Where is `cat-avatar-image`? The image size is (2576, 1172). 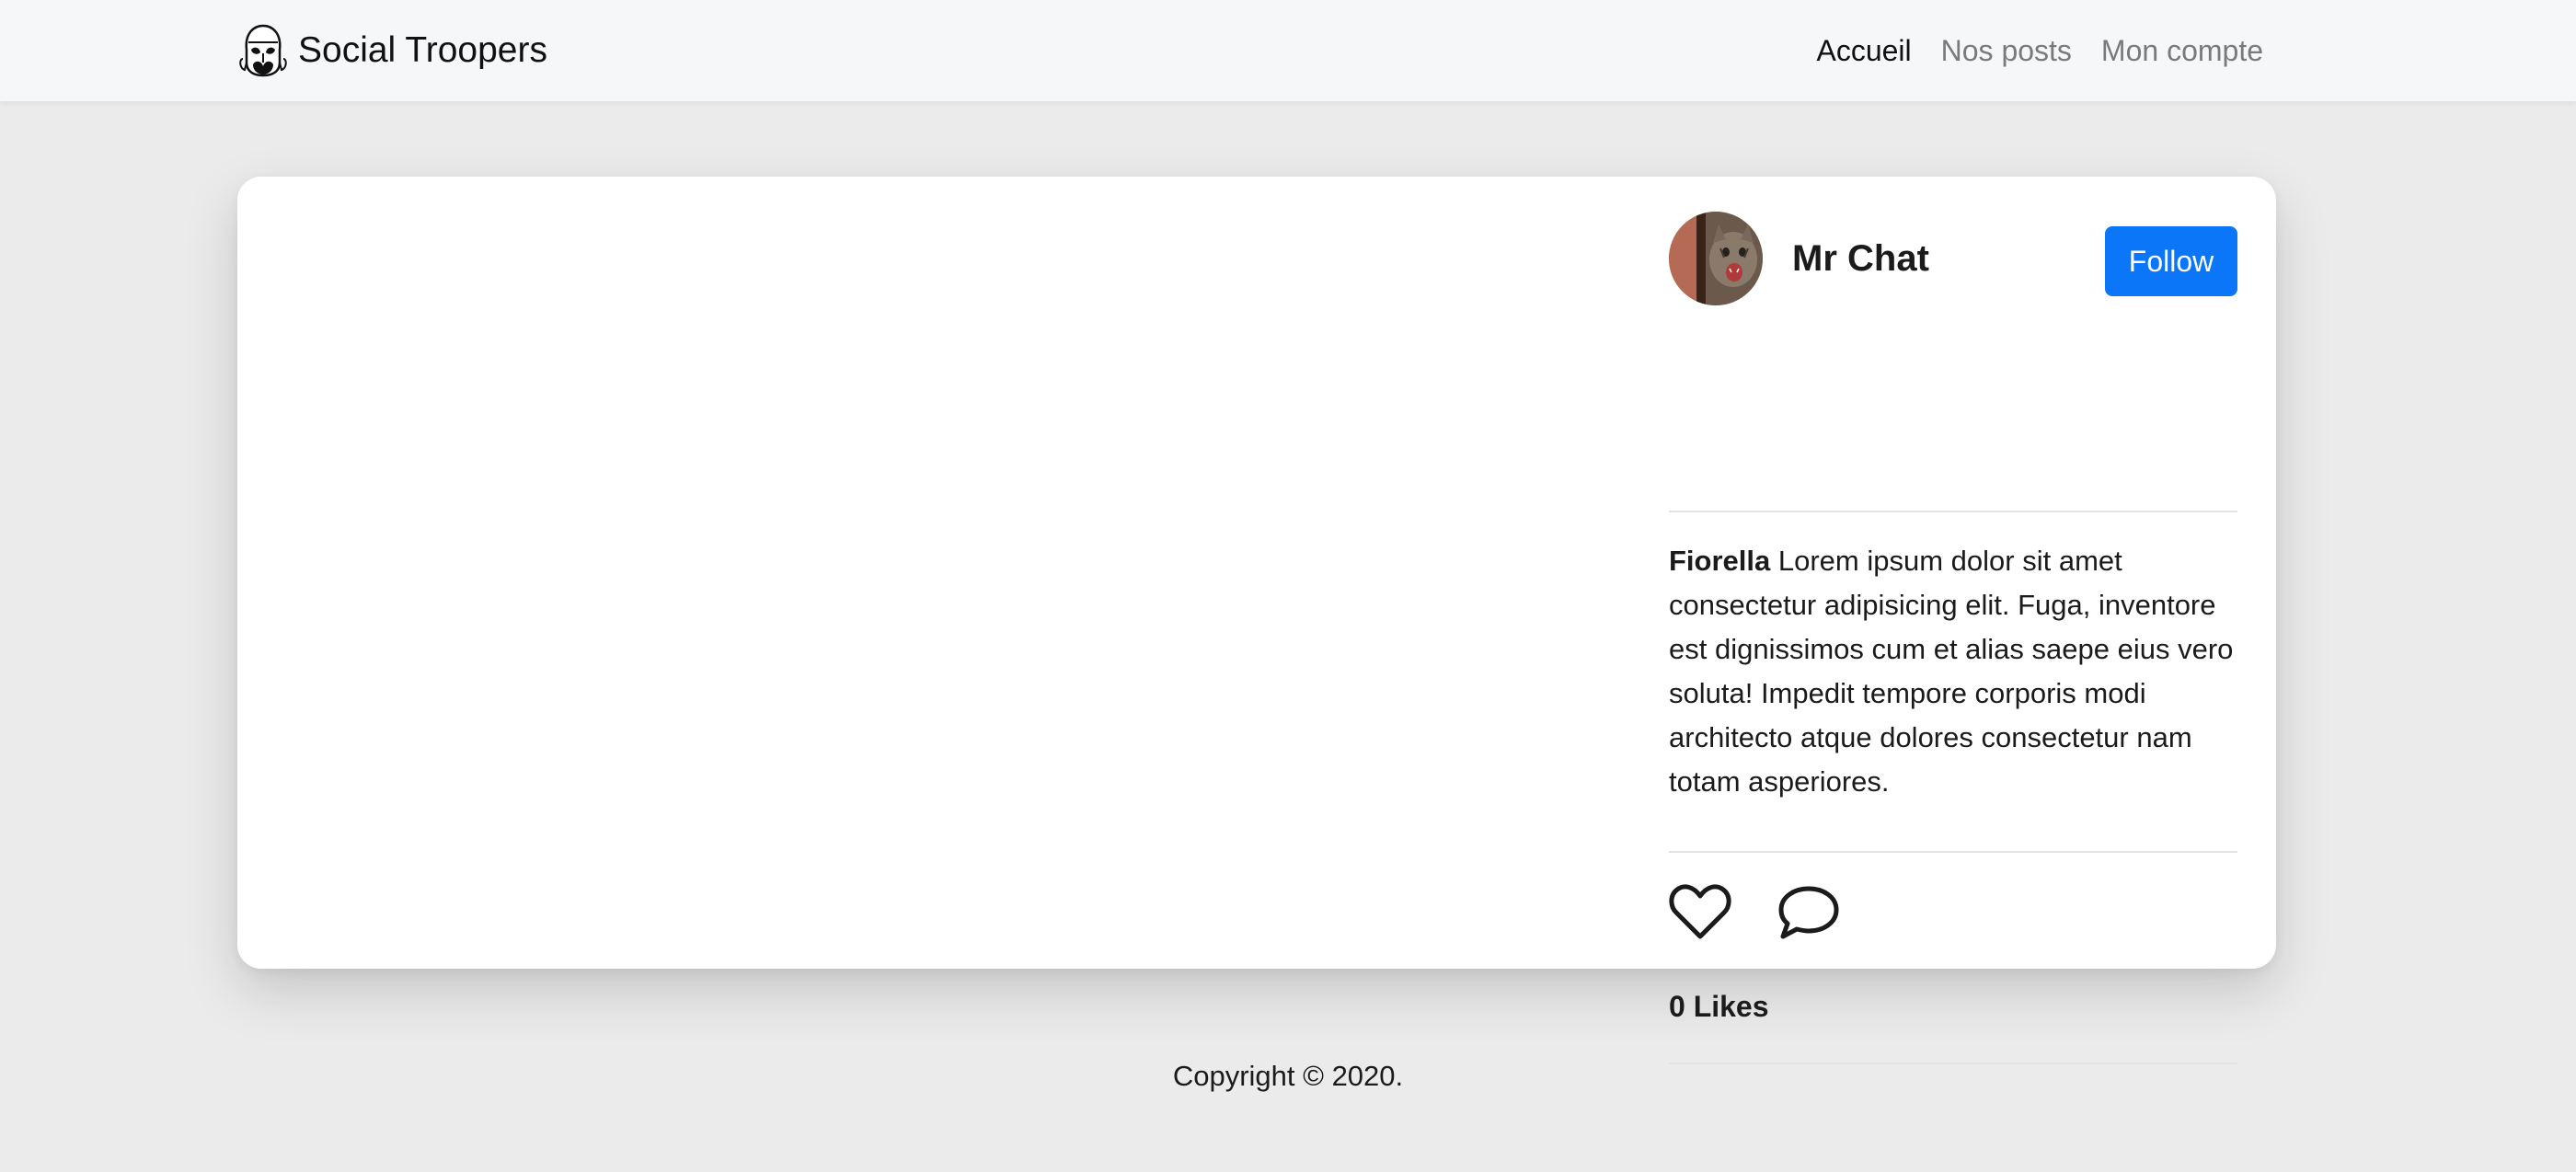
cat-avatar-image is located at coordinates (1716, 259).